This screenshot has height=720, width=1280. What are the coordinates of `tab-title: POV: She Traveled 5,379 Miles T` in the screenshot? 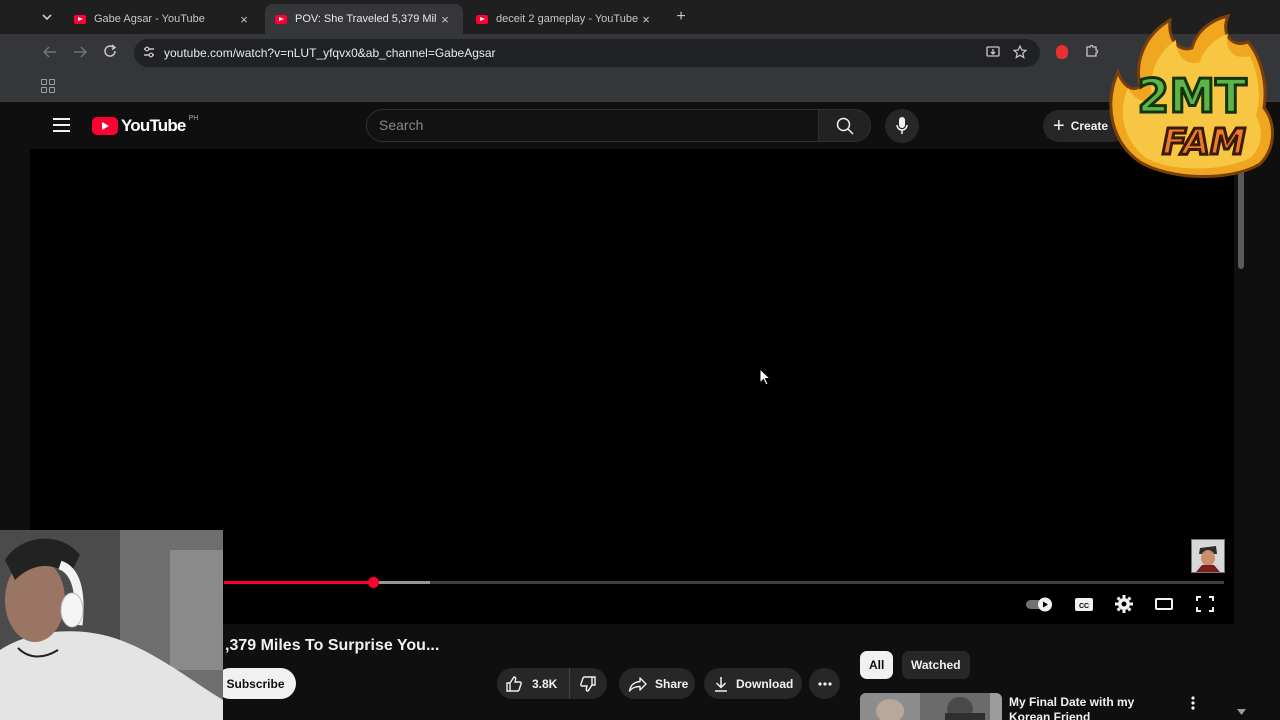 It's located at (366, 19).